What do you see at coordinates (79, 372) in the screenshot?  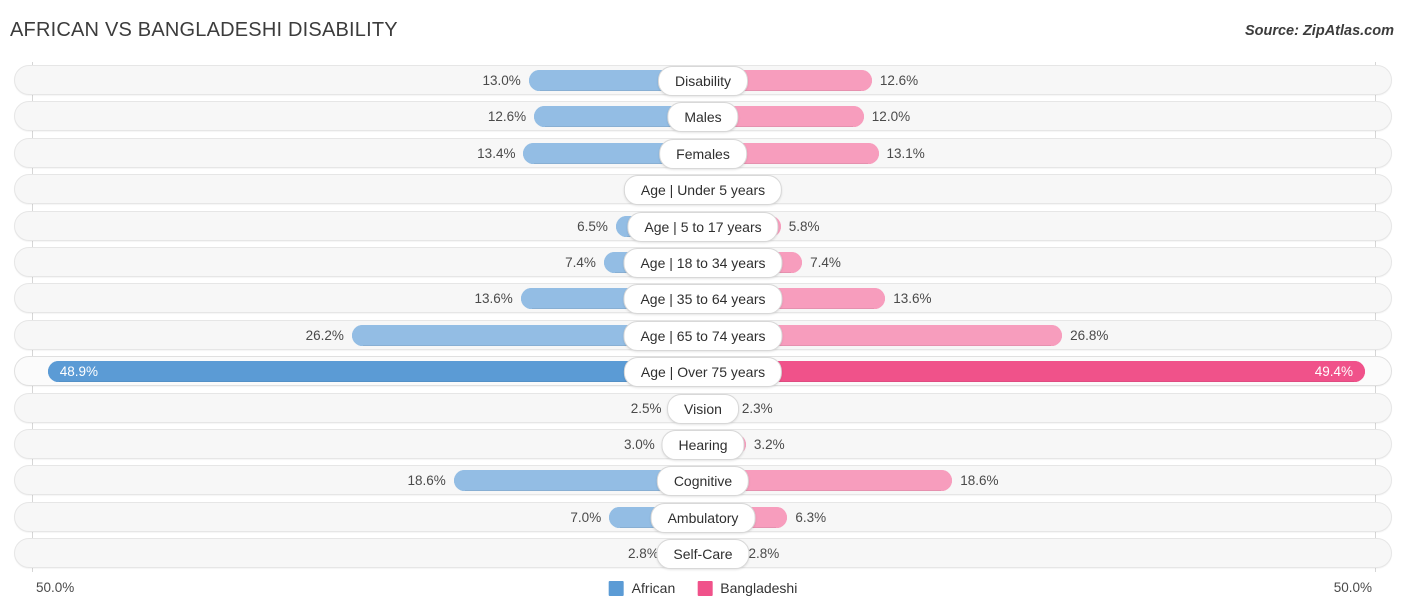 I see `value-label-left: 48.9%` at bounding box center [79, 372].